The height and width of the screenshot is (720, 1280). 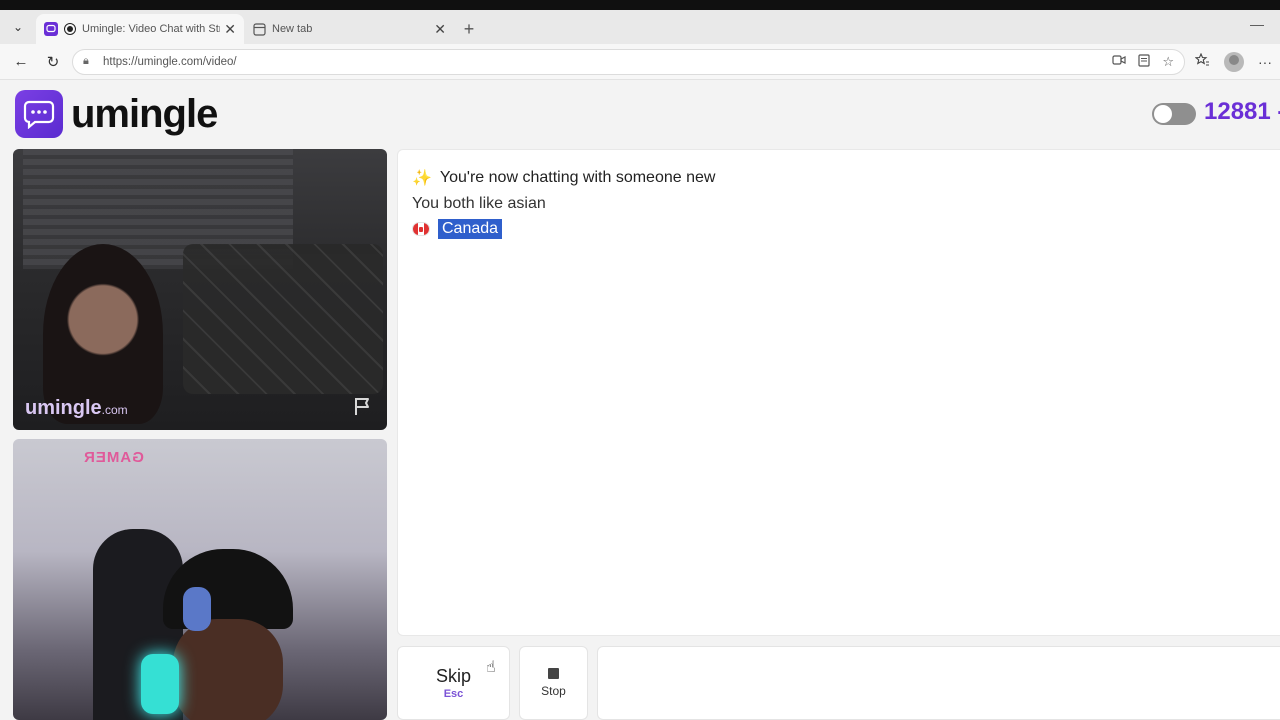 I want to click on canada-flag-icon, so click(x=421, y=229).